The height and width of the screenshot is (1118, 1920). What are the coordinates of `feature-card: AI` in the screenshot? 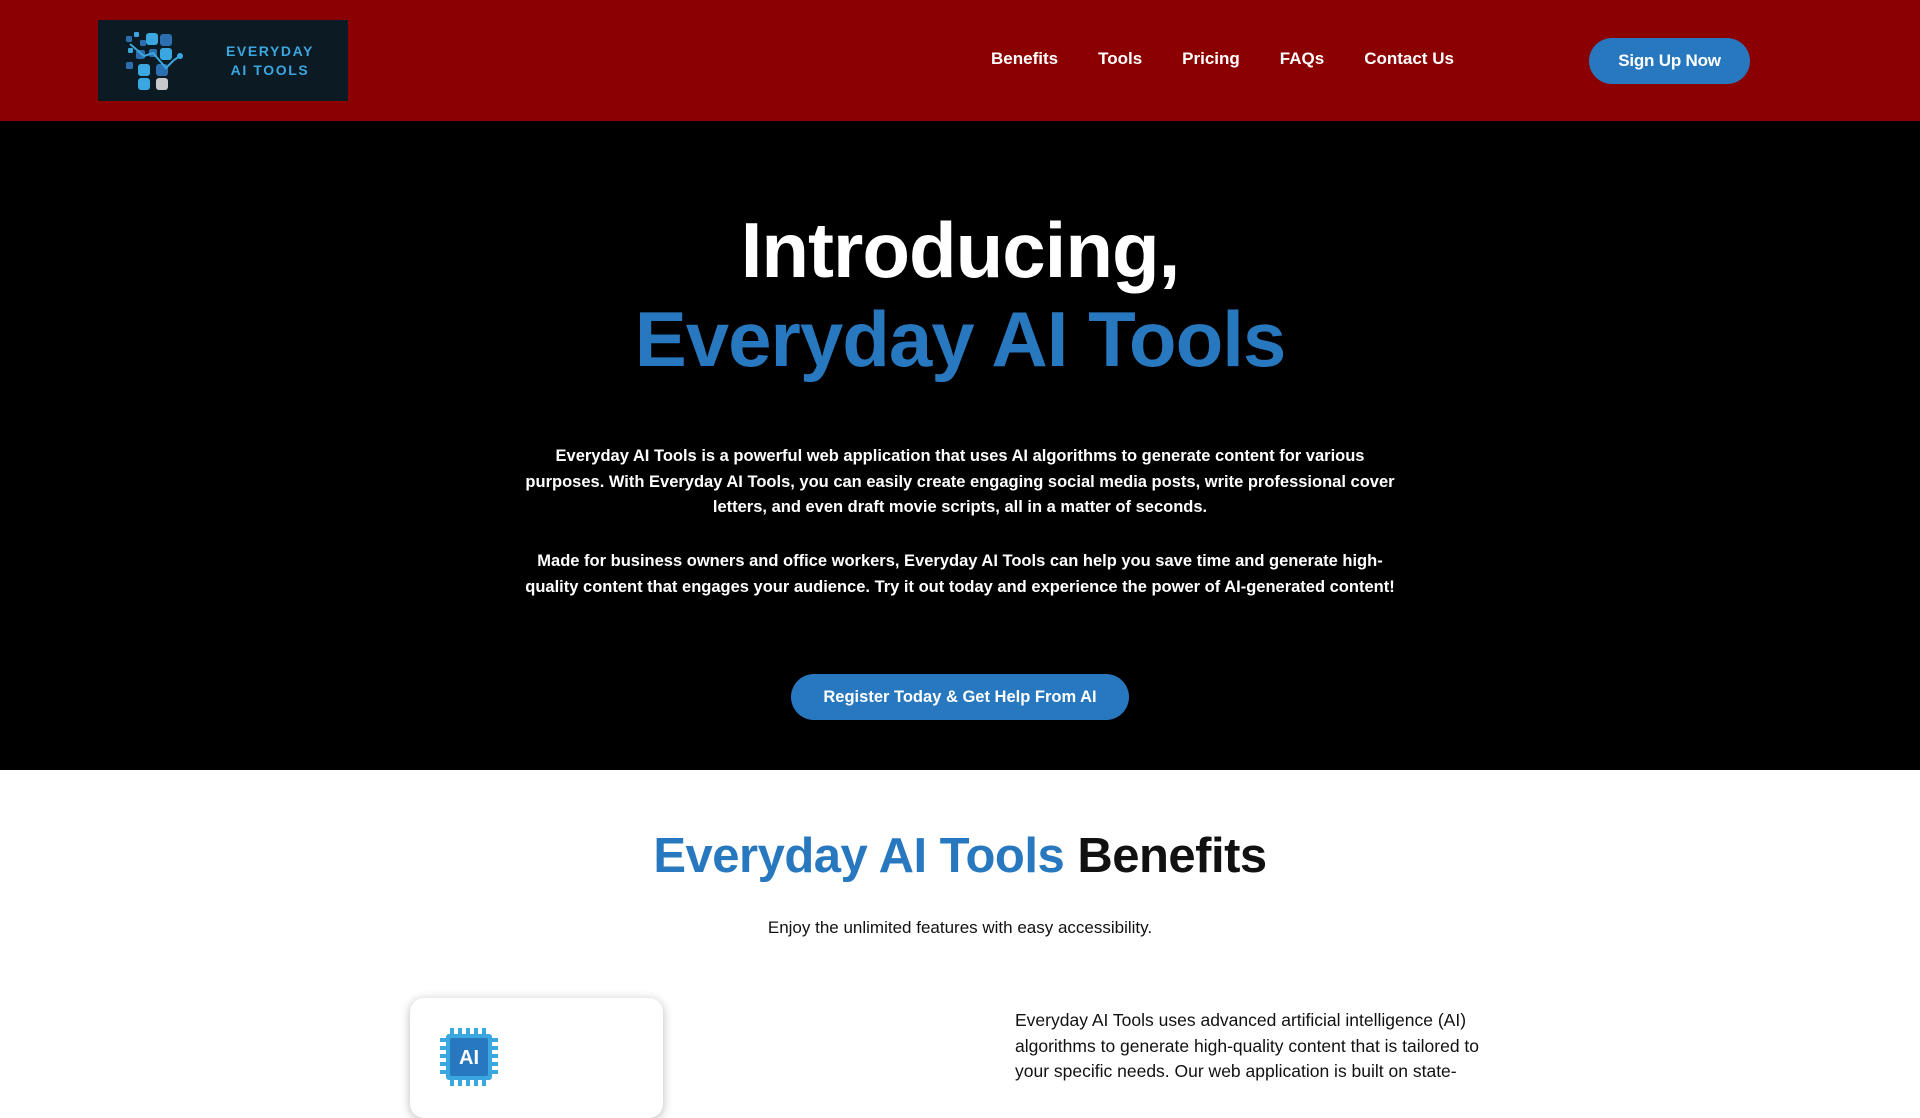 It's located at (536, 1058).